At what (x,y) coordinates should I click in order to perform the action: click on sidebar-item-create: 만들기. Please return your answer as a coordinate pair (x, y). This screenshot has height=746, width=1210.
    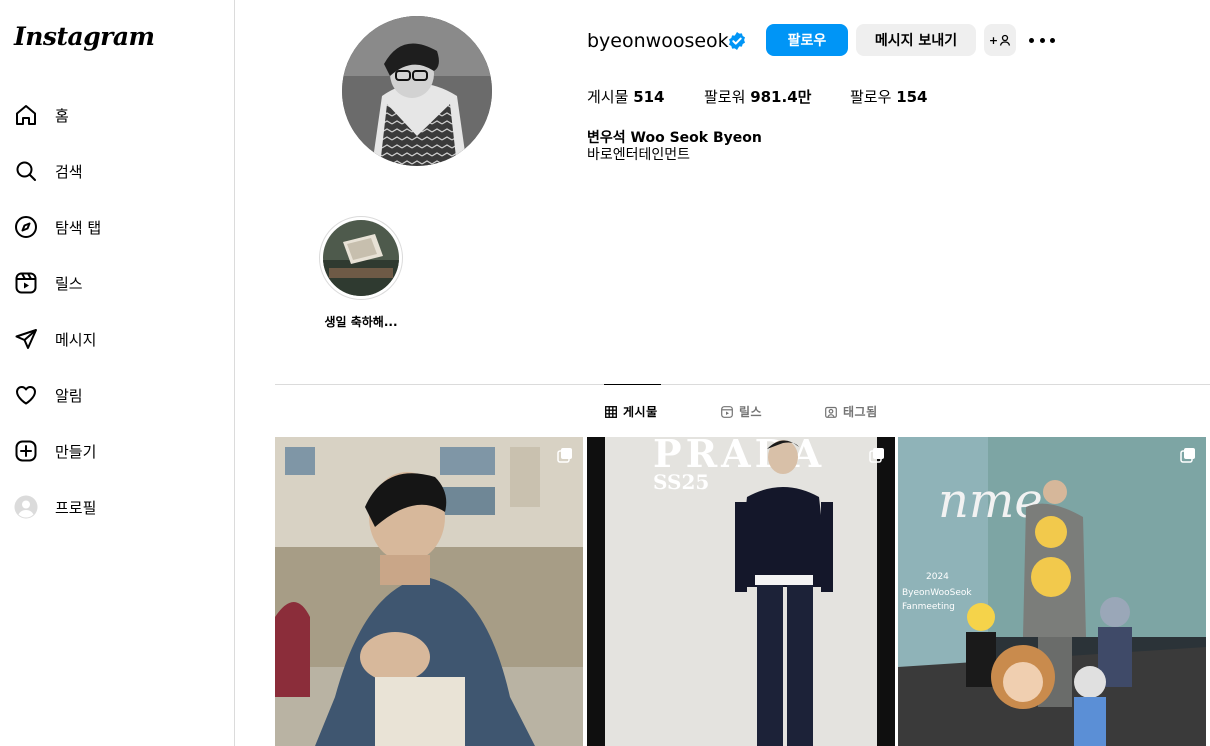
    Looking at the image, I should click on (117, 451).